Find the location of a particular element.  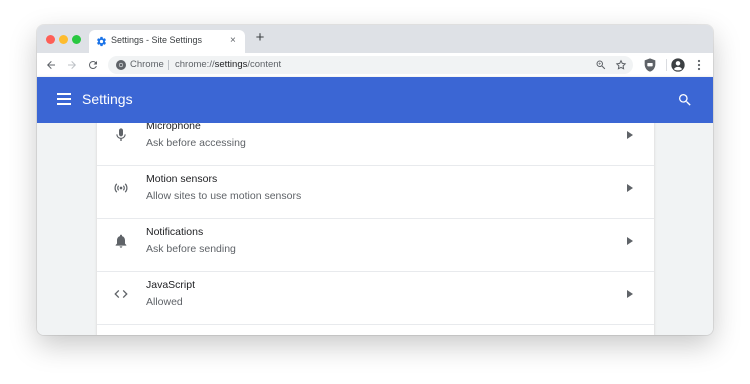

tab-close-icon: × is located at coordinates (233, 41).